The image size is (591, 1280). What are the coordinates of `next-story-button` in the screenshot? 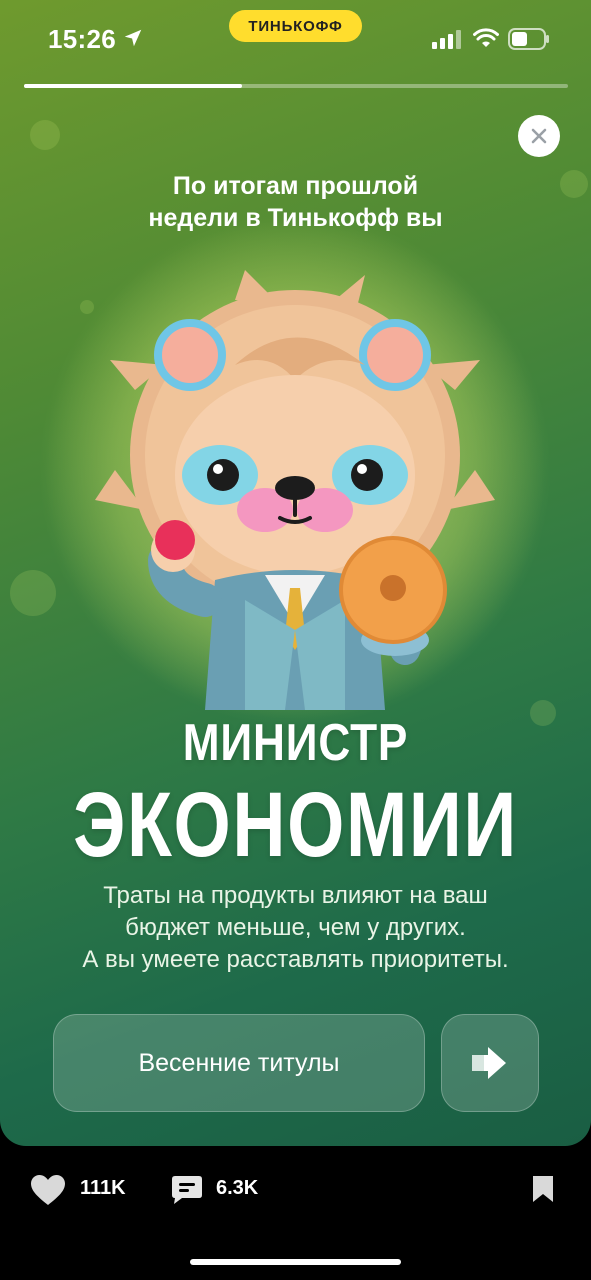 It's located at (490, 1063).